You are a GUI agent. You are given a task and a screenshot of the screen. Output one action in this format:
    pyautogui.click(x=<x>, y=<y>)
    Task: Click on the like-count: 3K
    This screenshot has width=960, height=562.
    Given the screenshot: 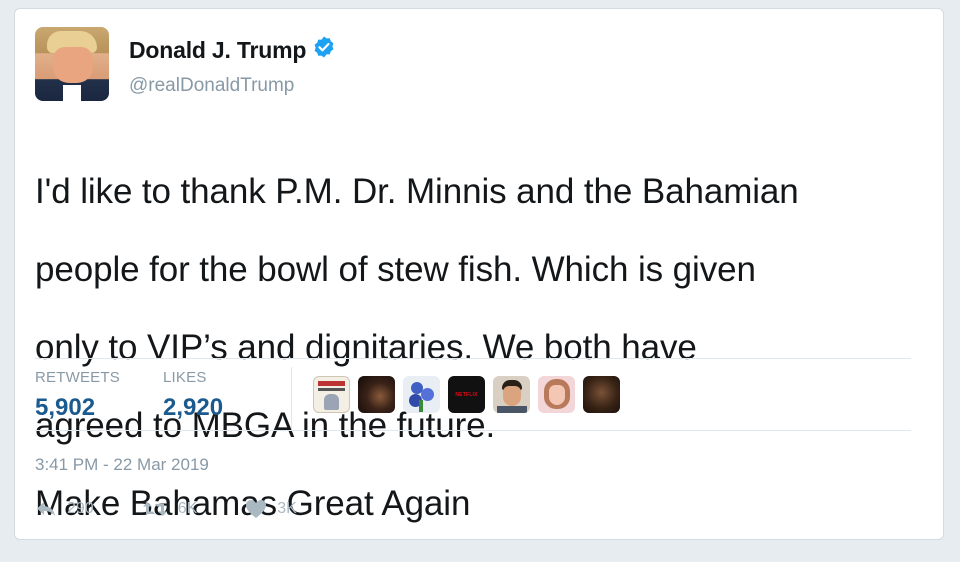 What is the action you would take?
    pyautogui.click(x=287, y=508)
    